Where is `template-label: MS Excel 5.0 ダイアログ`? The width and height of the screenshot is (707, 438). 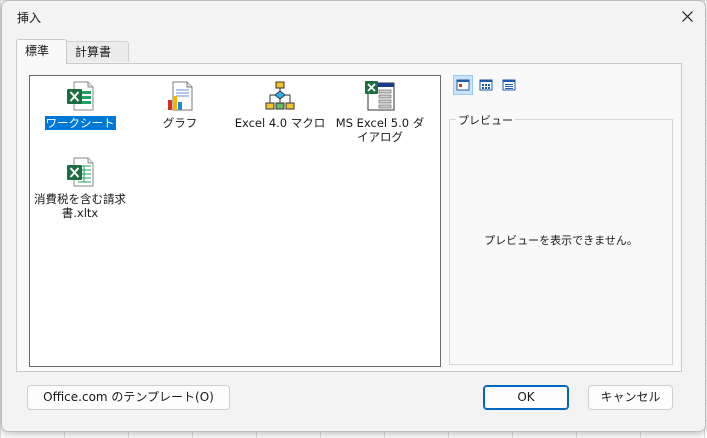 template-label: MS Excel 5.0 ダイアログ is located at coordinates (380, 130).